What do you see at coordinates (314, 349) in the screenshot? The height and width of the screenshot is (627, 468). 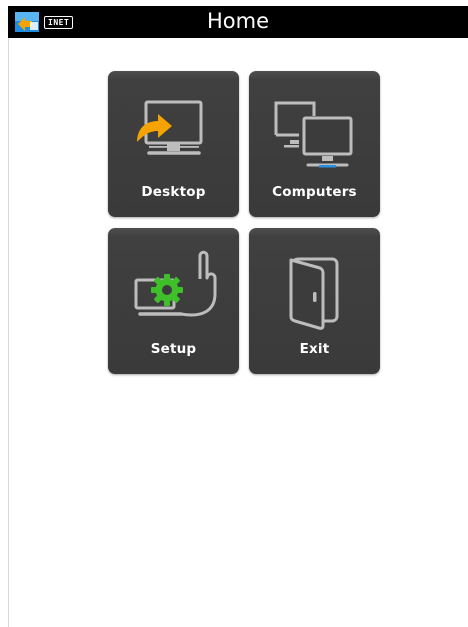 I see `exit-label: Exit` at bounding box center [314, 349].